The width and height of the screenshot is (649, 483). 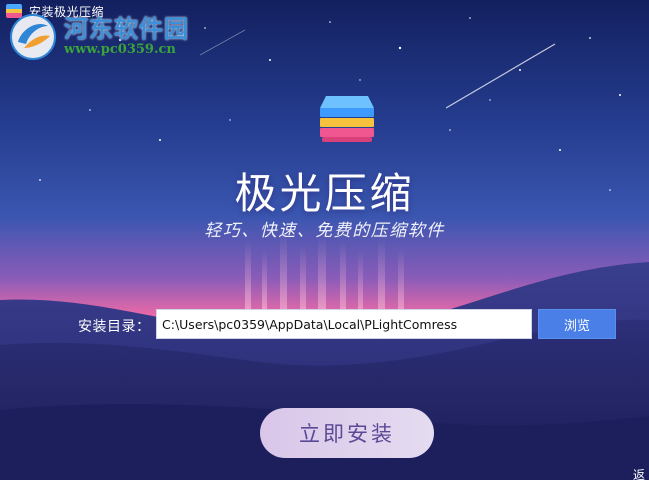 I want to click on app-name: 极光压缩, so click(x=324, y=193).